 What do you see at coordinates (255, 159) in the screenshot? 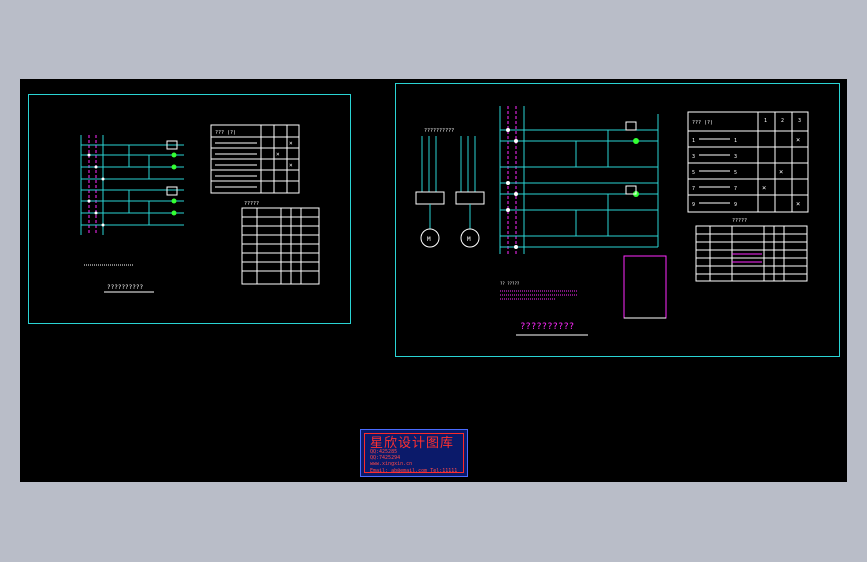
I see `left-contact-table: ??? (?) × × ×` at bounding box center [255, 159].